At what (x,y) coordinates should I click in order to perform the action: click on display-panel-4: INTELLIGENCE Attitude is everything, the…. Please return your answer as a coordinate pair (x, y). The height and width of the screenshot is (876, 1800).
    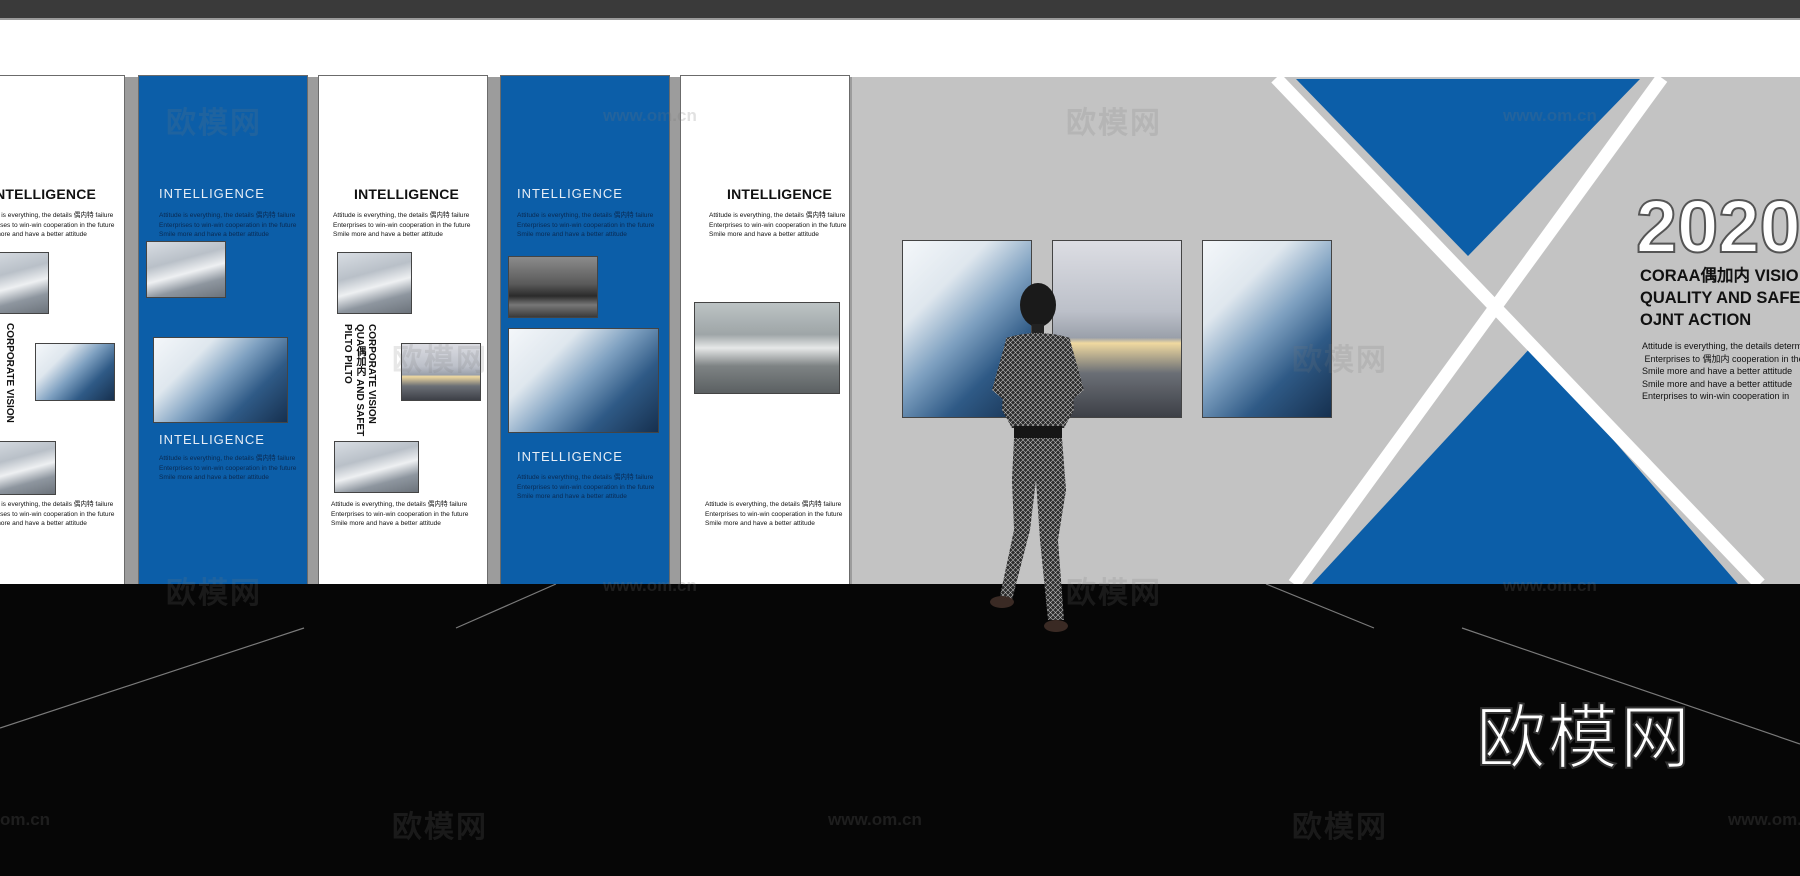
    Looking at the image, I should click on (585, 330).